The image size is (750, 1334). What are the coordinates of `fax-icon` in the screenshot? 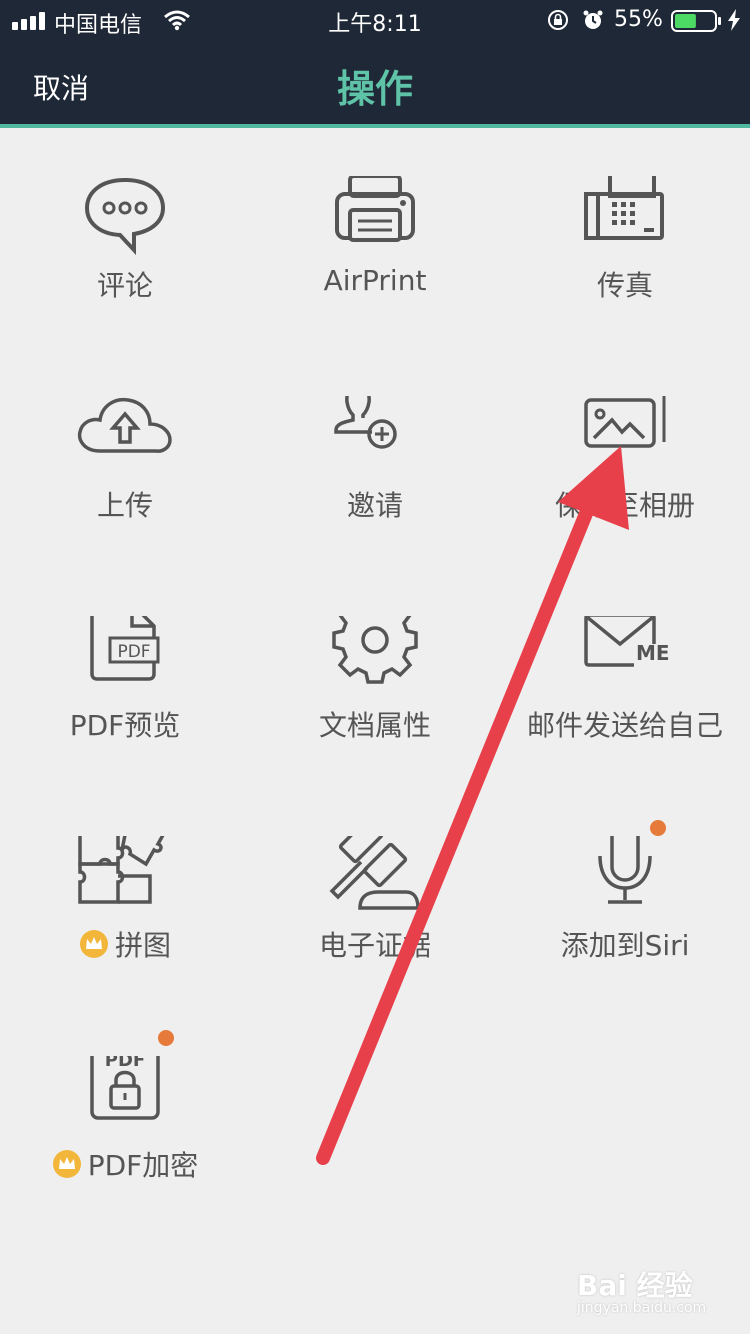 It's located at (624, 208).